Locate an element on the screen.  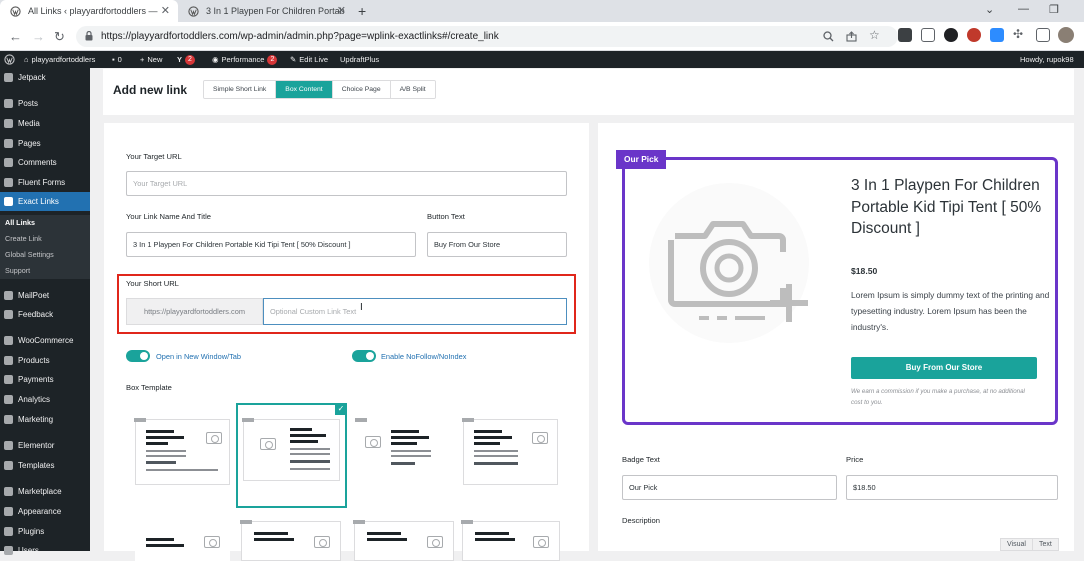
performance-label: Performance is located at coordinates (243, 59).